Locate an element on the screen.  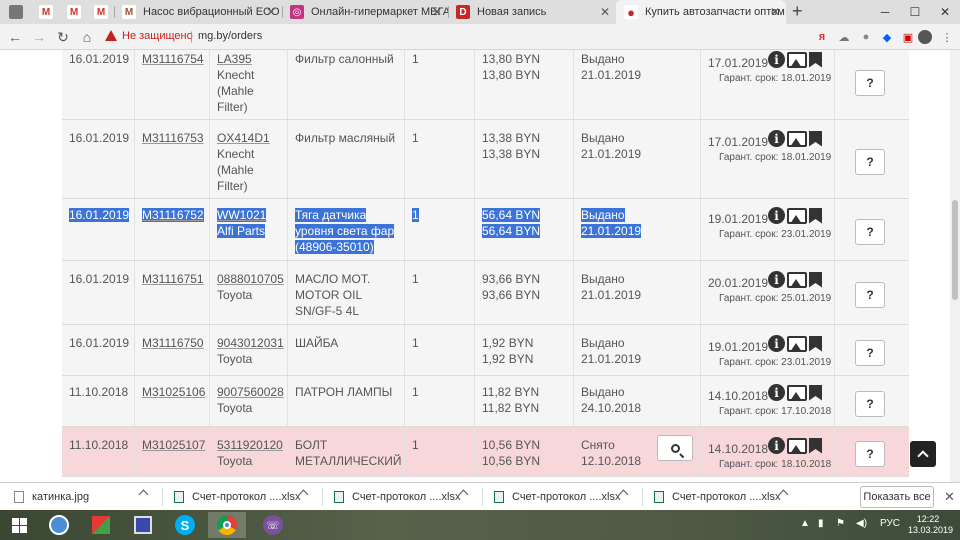
scroll-to-top-button is located at coordinates (923, 454).